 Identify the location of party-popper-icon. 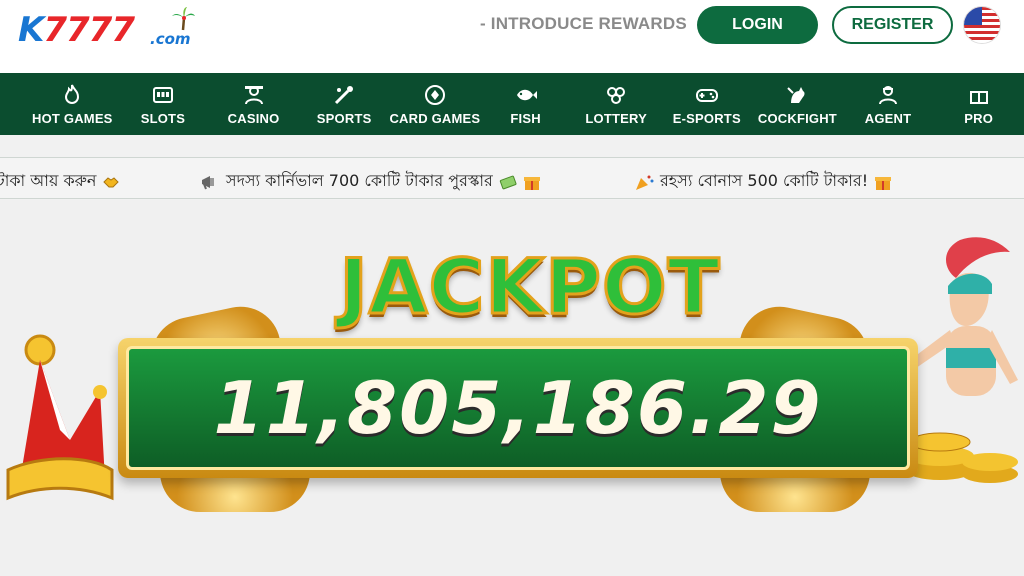
(645, 182).